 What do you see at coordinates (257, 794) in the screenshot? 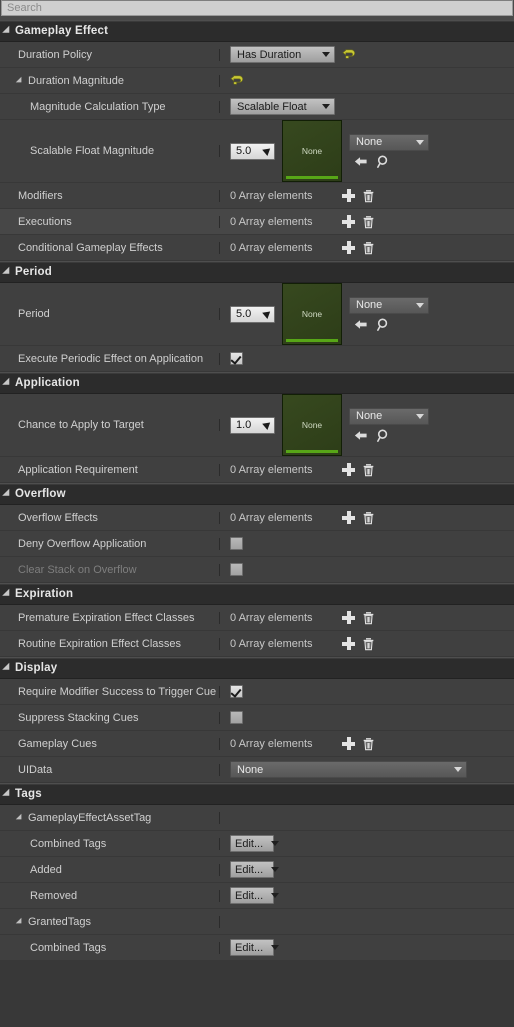
I see `section-header-tags: Tags` at bounding box center [257, 794].